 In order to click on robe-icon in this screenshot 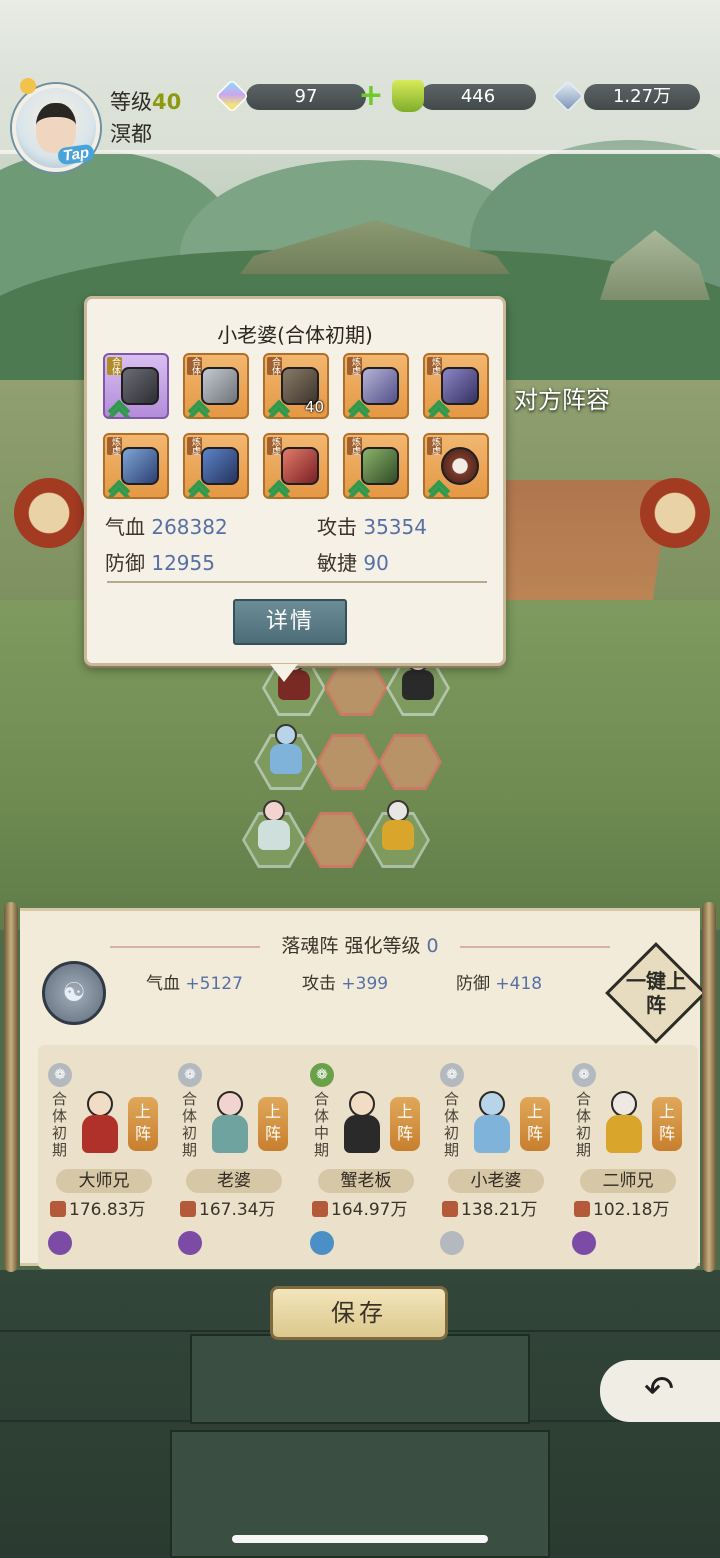, I will do `click(380, 386)`.